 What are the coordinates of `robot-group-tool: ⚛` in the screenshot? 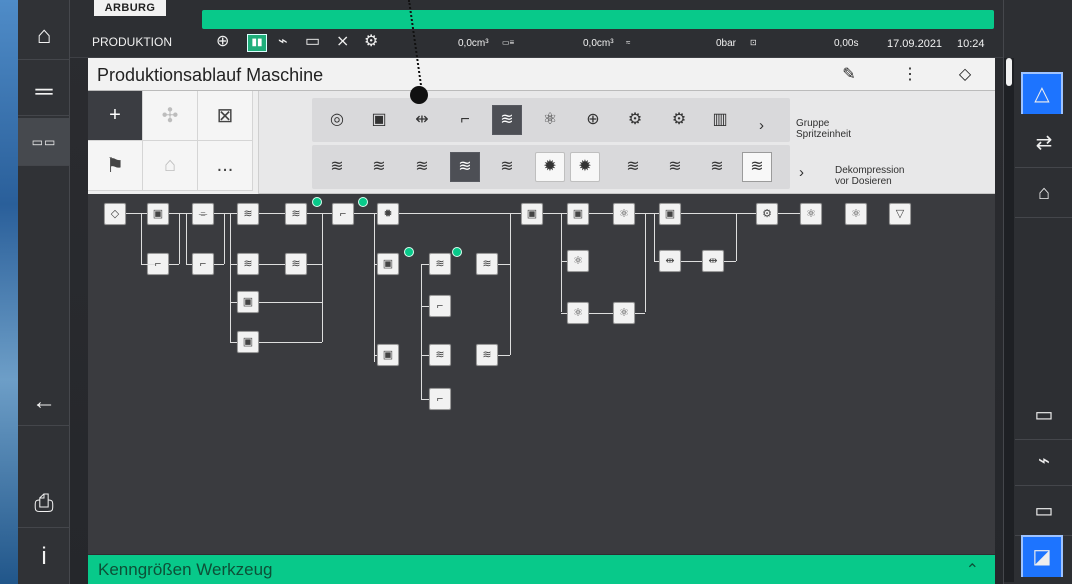 It's located at (550, 120).